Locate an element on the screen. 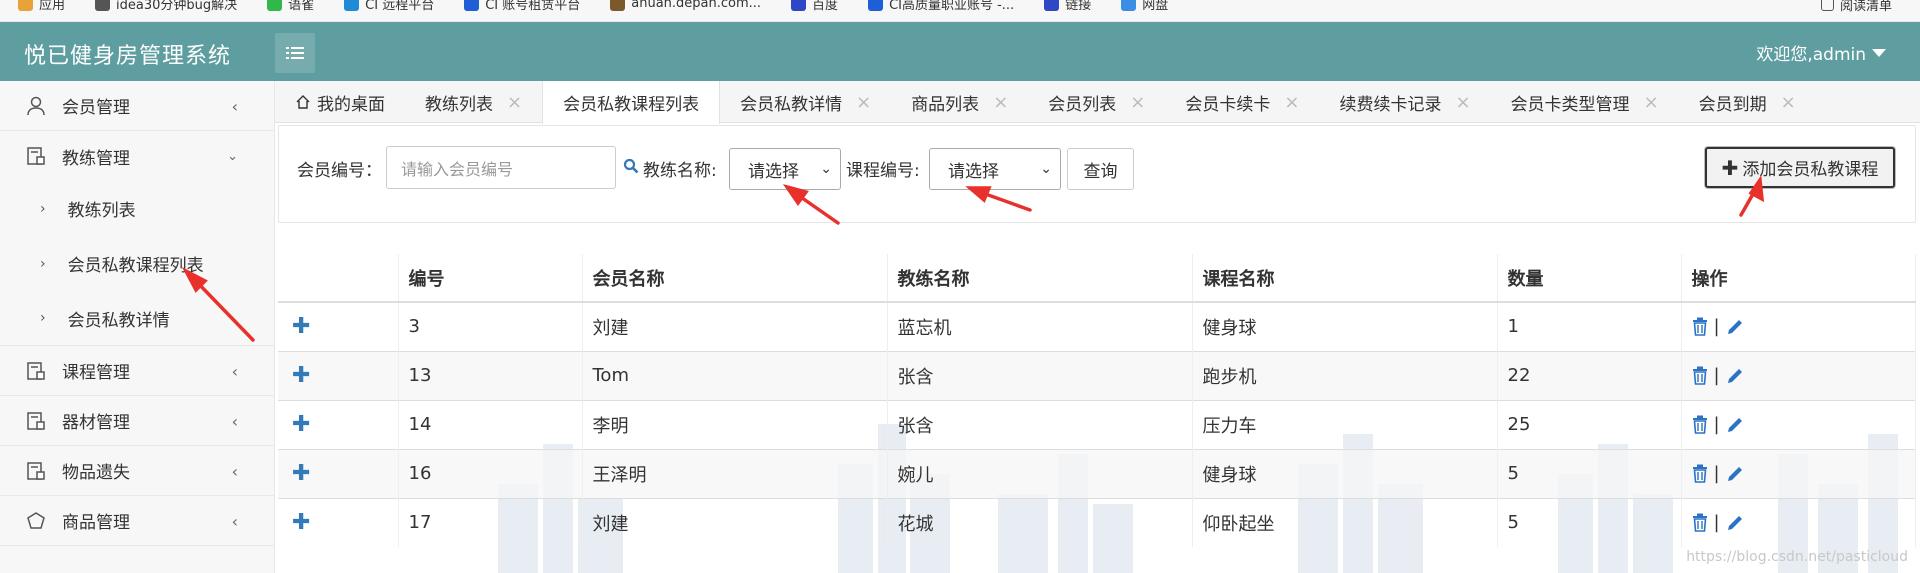  bookmark-item: CI 账号租赁平台 is located at coordinates (522, 7).